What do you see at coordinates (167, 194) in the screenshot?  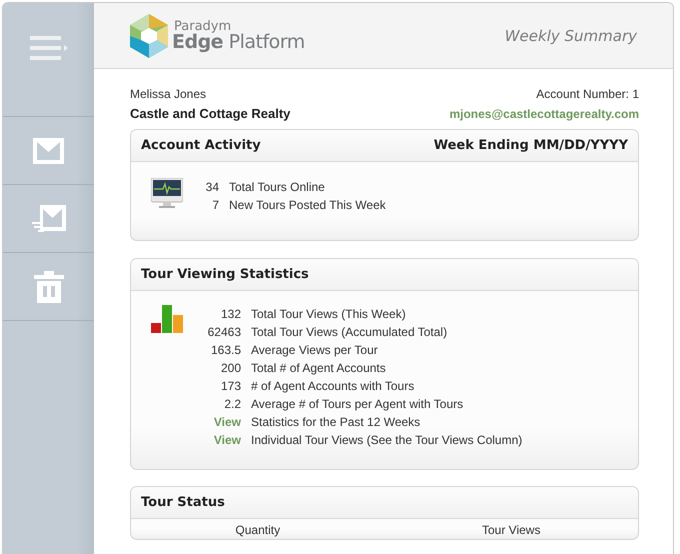 I see `monitor-icon` at bounding box center [167, 194].